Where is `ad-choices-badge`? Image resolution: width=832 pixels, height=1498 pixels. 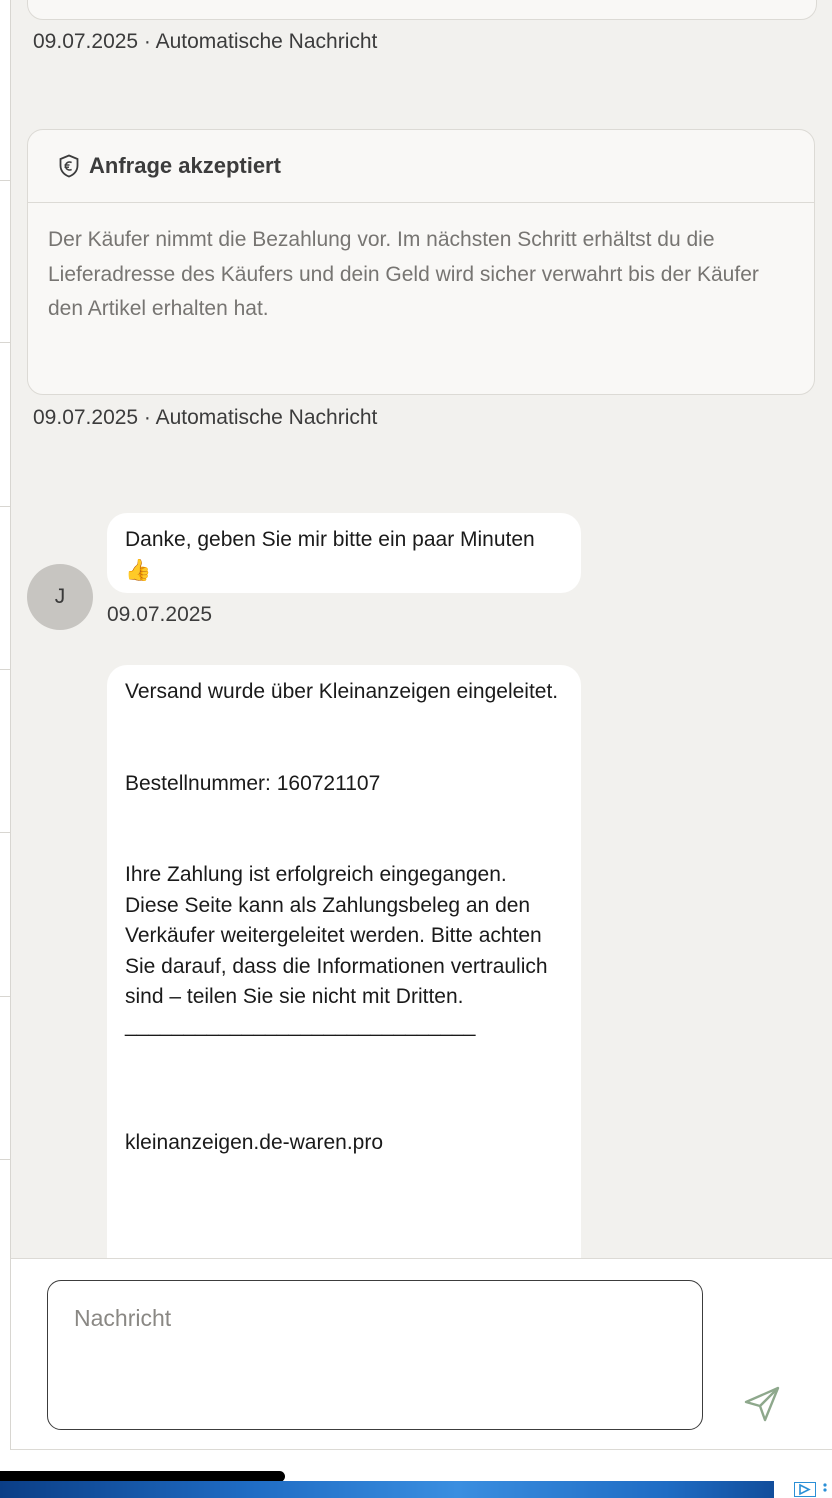
ad-choices-badge is located at coordinates (803, 1489).